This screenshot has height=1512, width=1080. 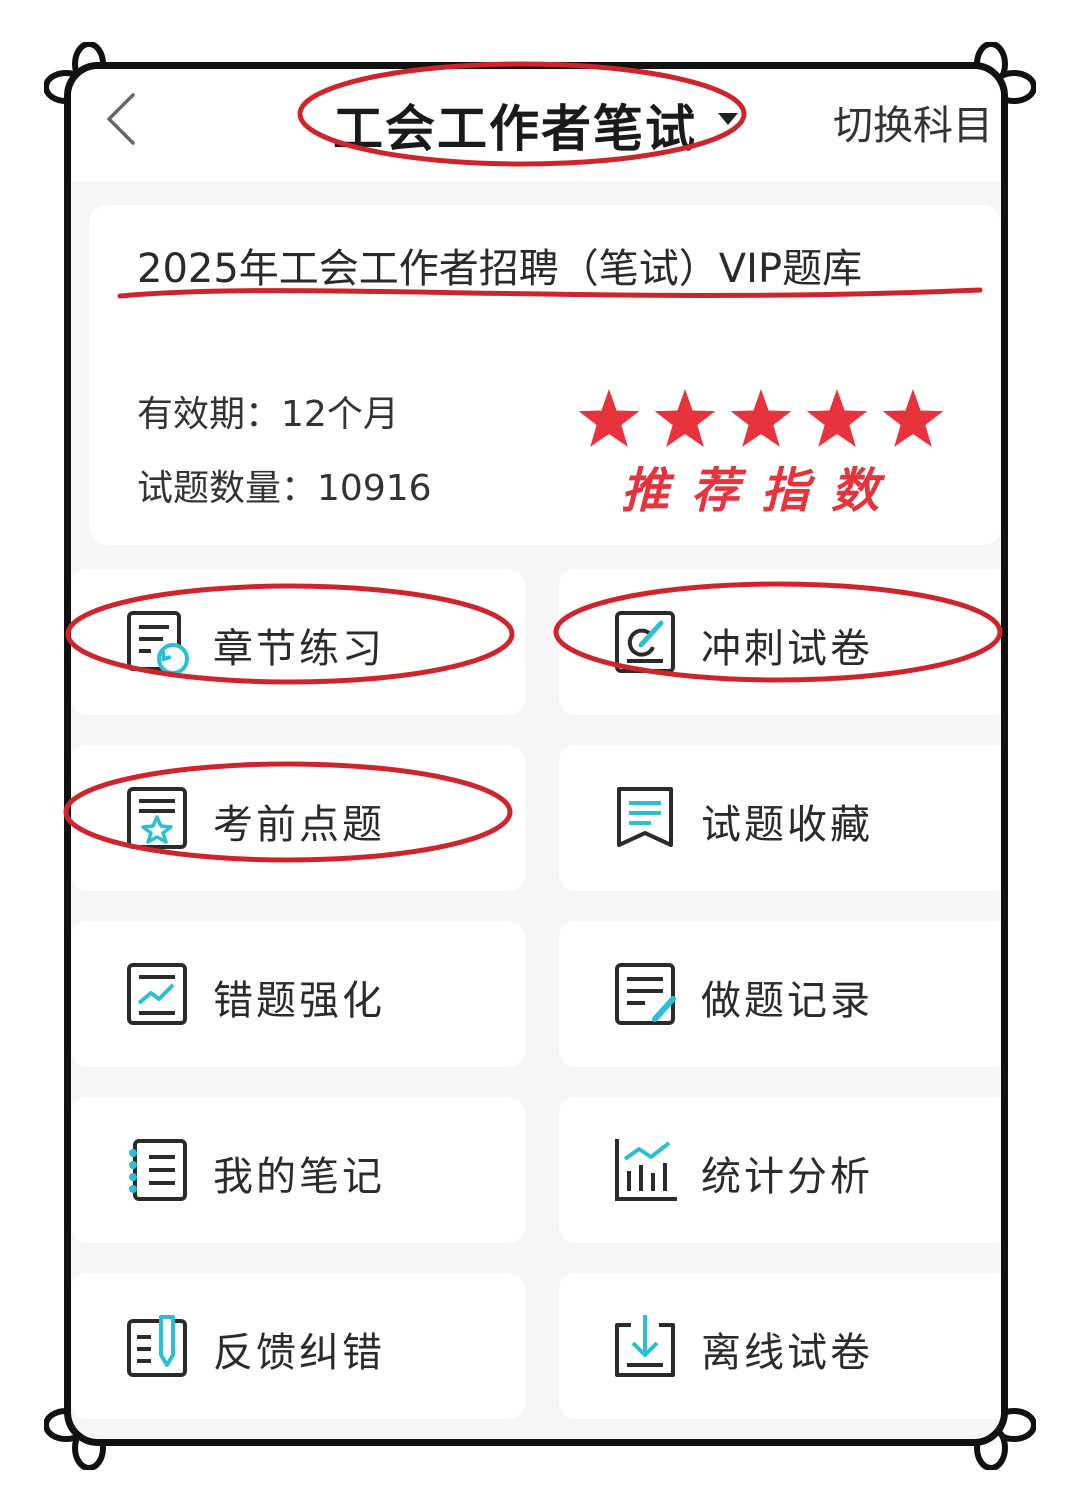 I want to click on menu-tile-sprint-paper: 冲刺试卷, so click(x=780, y=642).